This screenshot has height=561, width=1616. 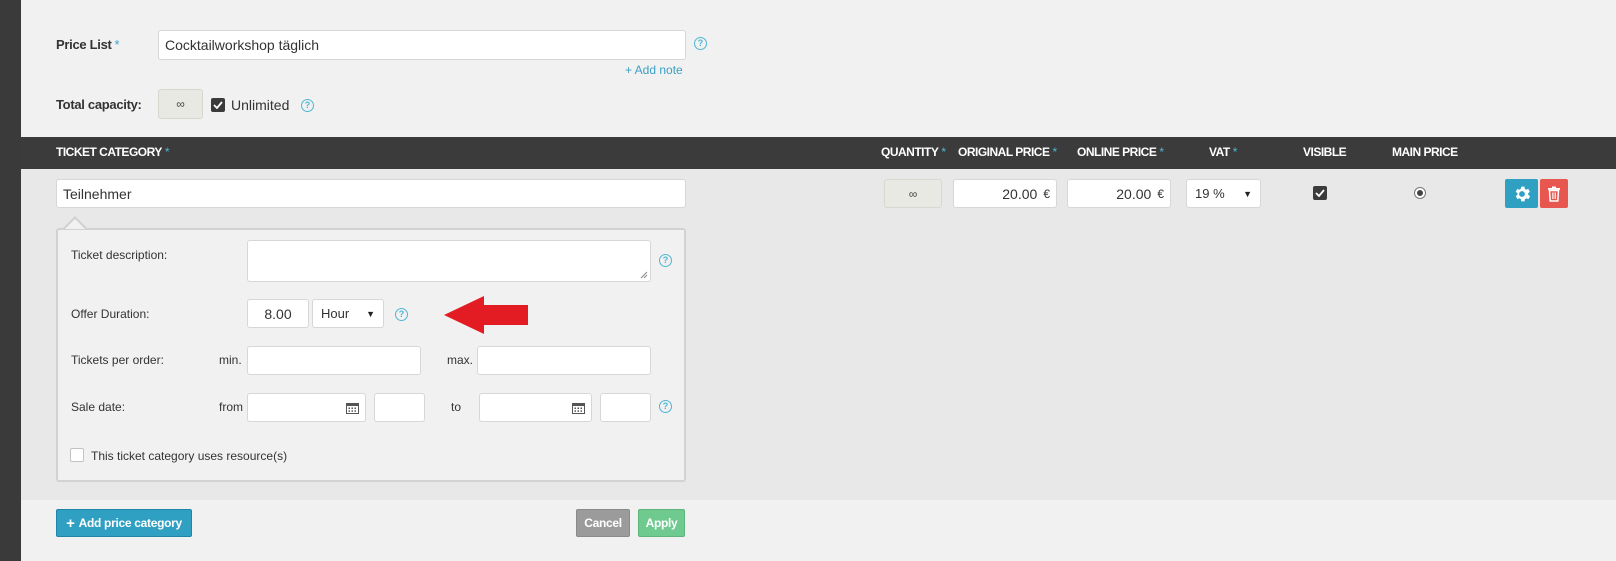 I want to click on offer-duration-value: 8.00, so click(x=278, y=313).